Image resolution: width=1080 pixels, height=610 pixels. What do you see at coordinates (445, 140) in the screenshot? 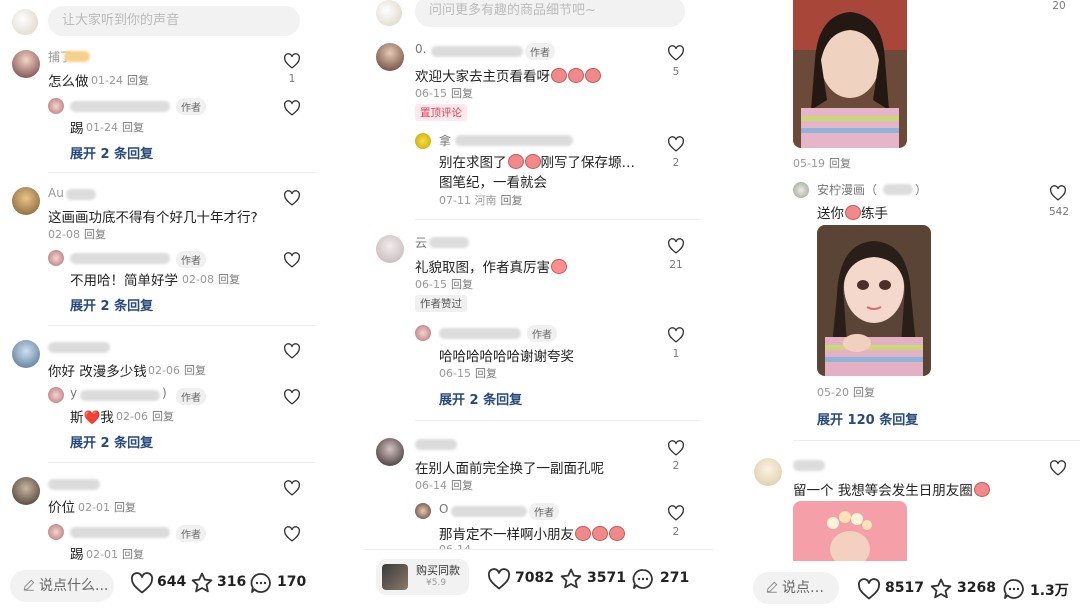
I see `replier-name: 拿` at bounding box center [445, 140].